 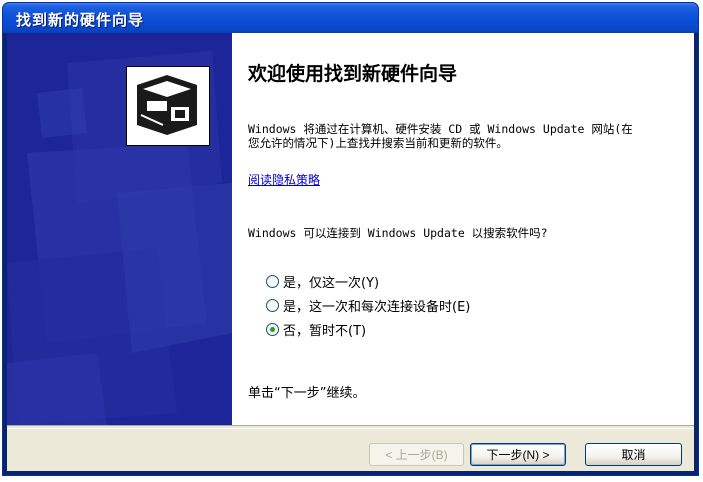 I want to click on wizard-heading: 欢迎使用找到新硬件向导, so click(x=353, y=74).